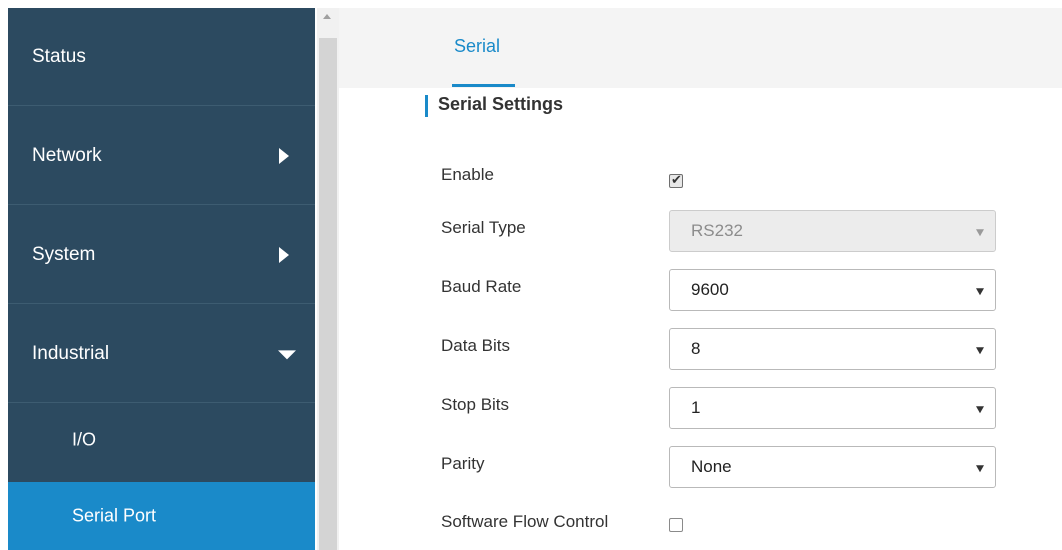  I want to click on parity-label: Parity, so click(463, 463).